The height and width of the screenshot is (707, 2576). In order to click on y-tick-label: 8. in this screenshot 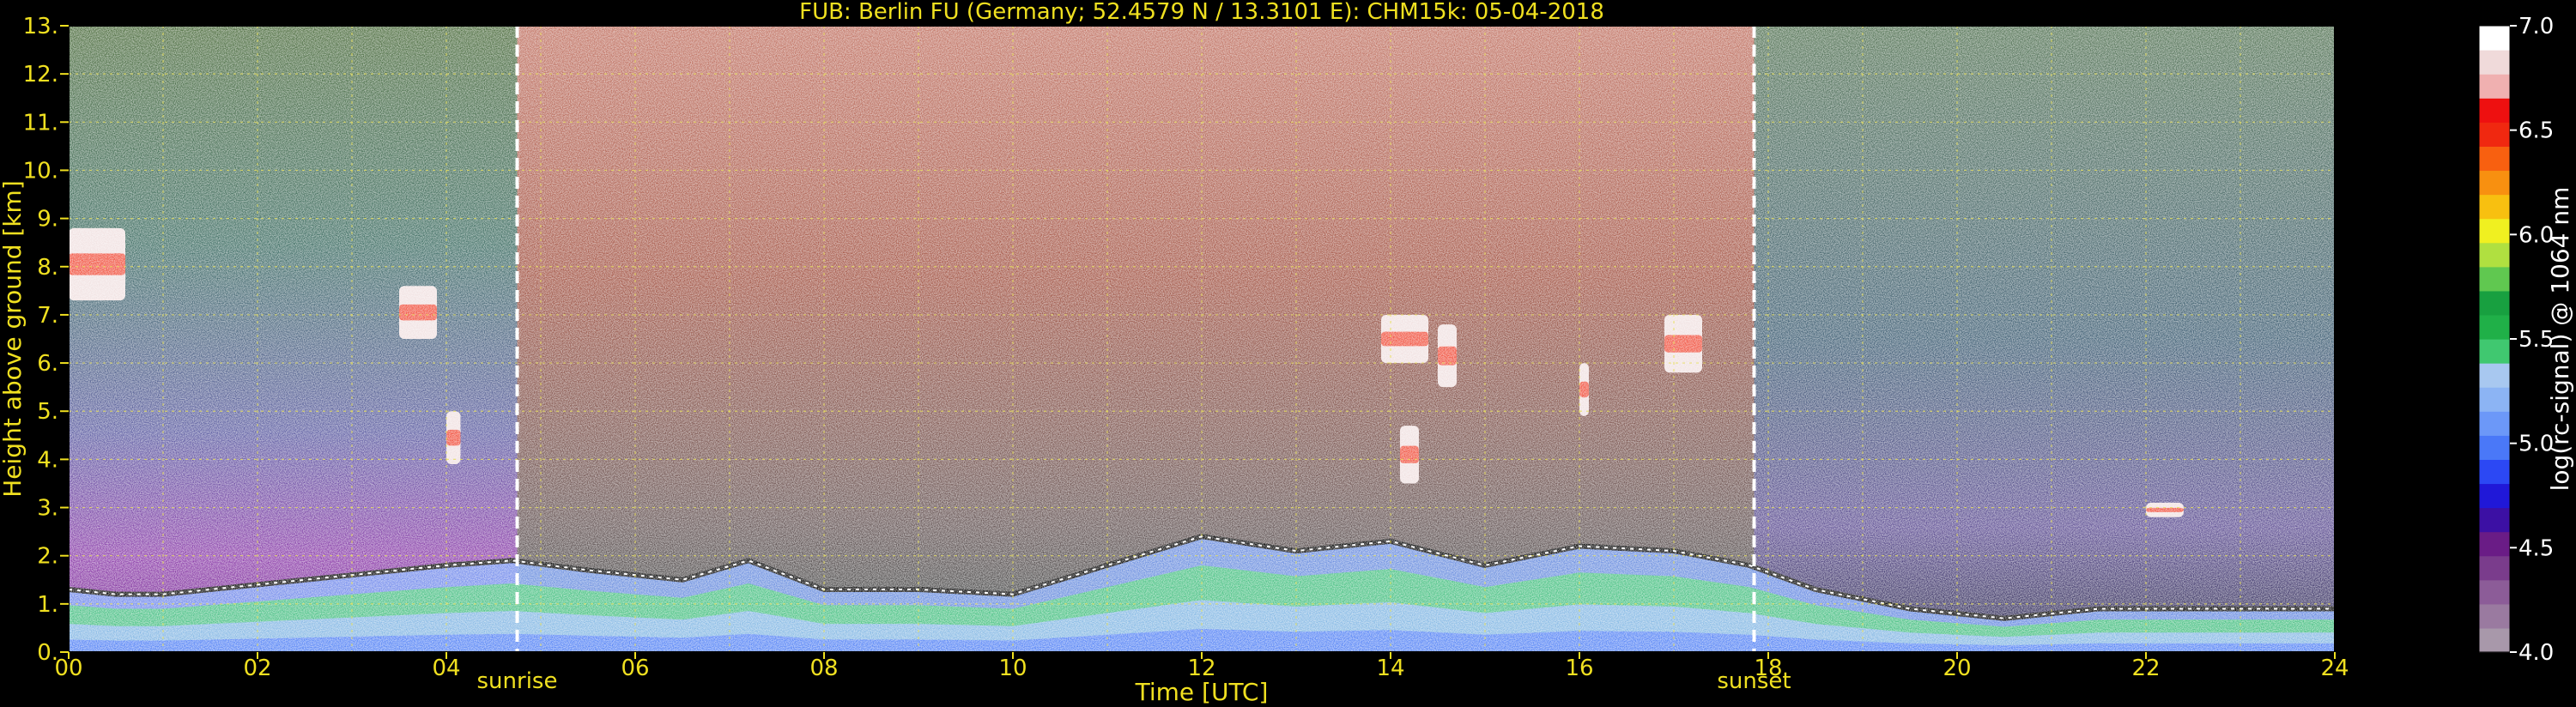, I will do `click(47, 268)`.